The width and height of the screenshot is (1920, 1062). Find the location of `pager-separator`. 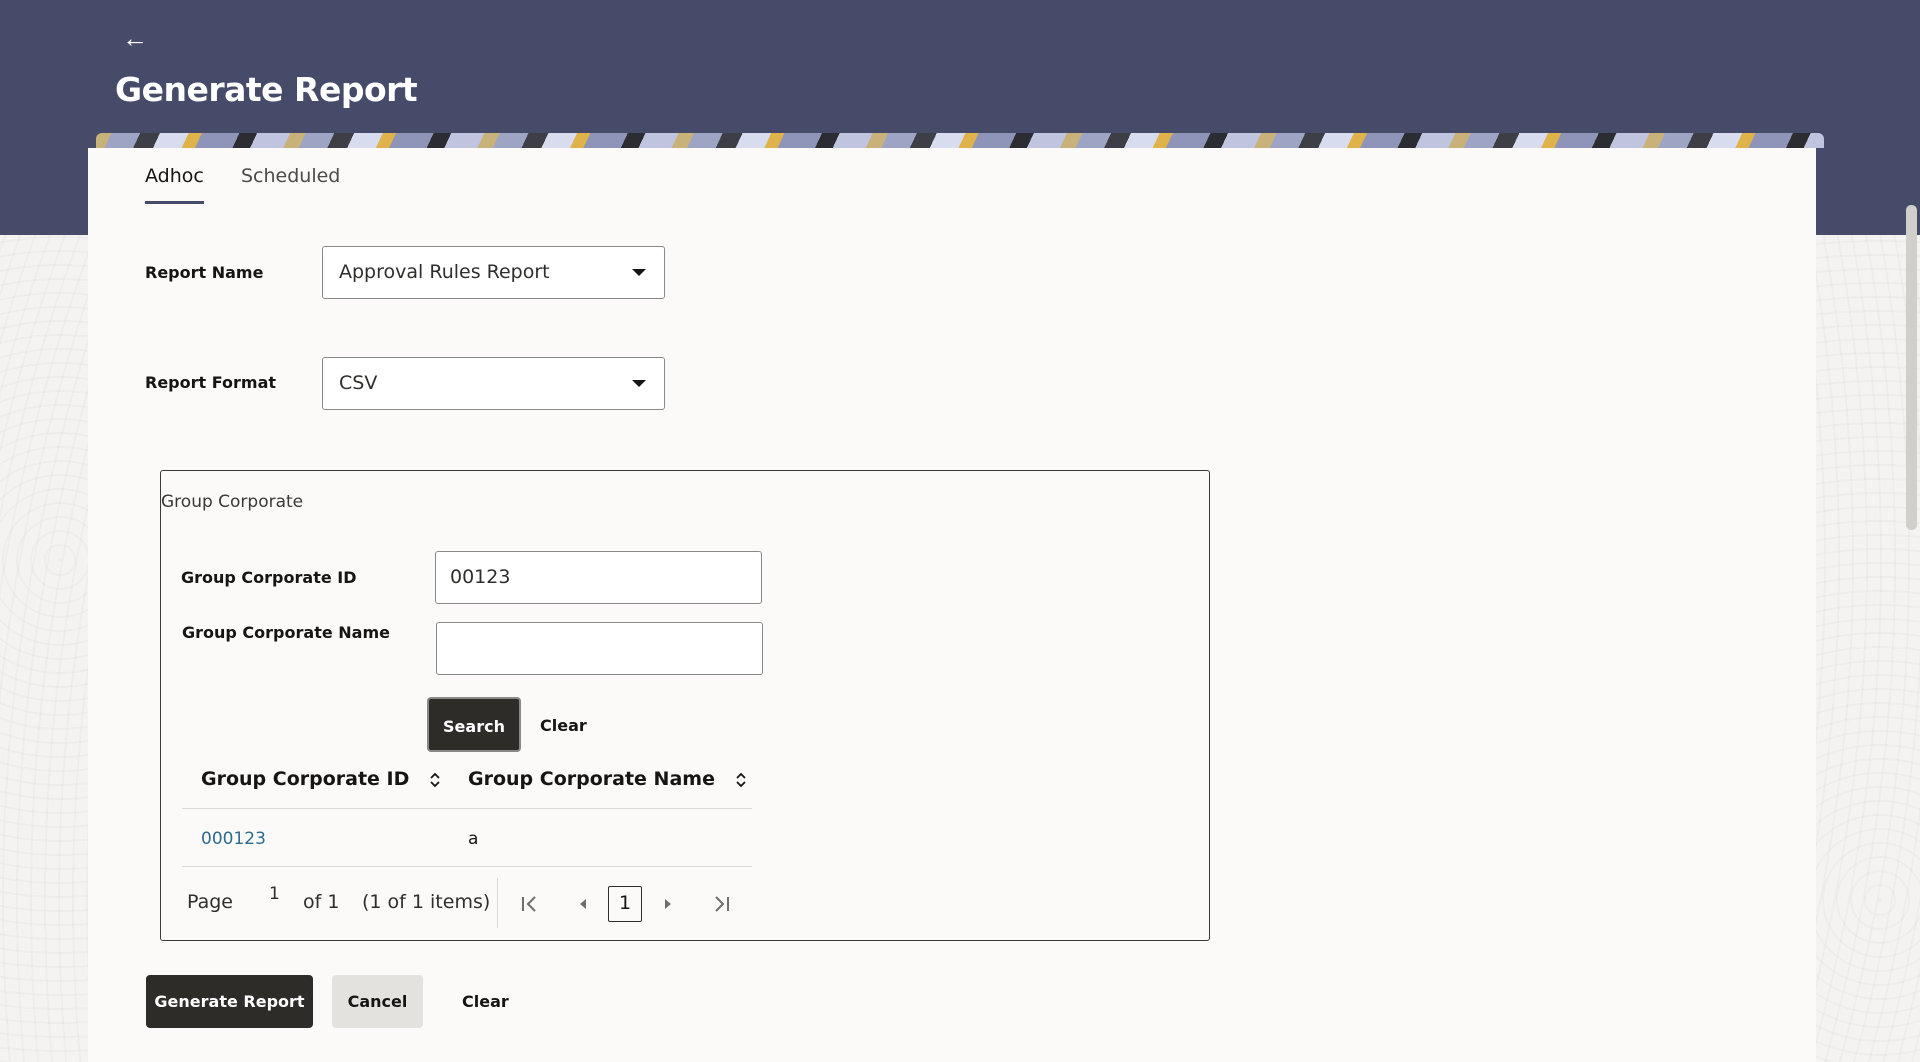

pager-separator is located at coordinates (497, 903).